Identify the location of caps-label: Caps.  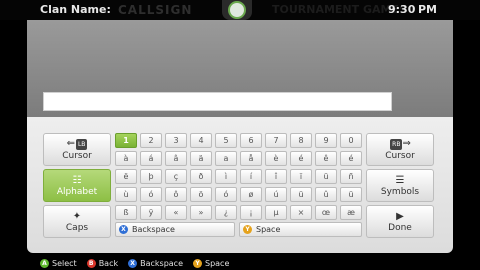
(77, 227).